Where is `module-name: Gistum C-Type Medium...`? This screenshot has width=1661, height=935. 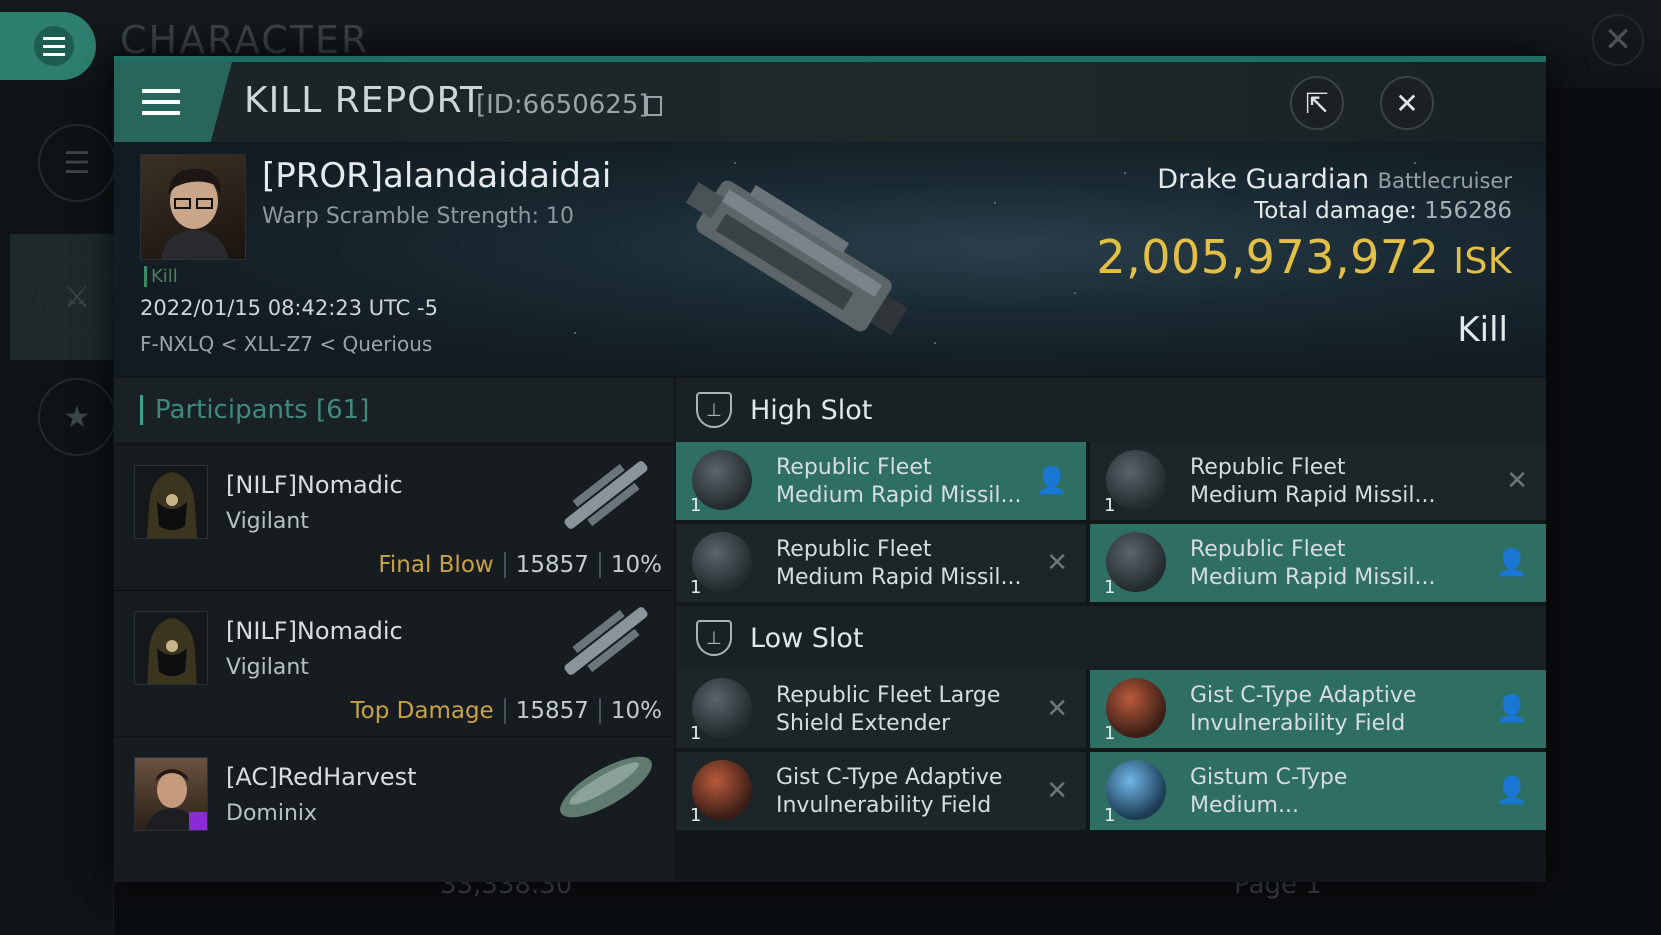 module-name: Gistum C-Type Medium... is located at coordinates (1269, 791).